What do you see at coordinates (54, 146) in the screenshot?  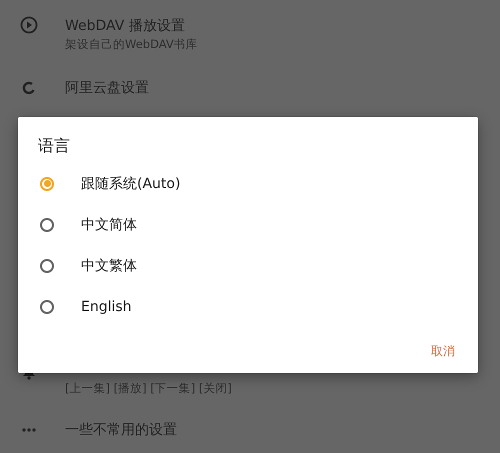 I see `dialog-title: 语言` at bounding box center [54, 146].